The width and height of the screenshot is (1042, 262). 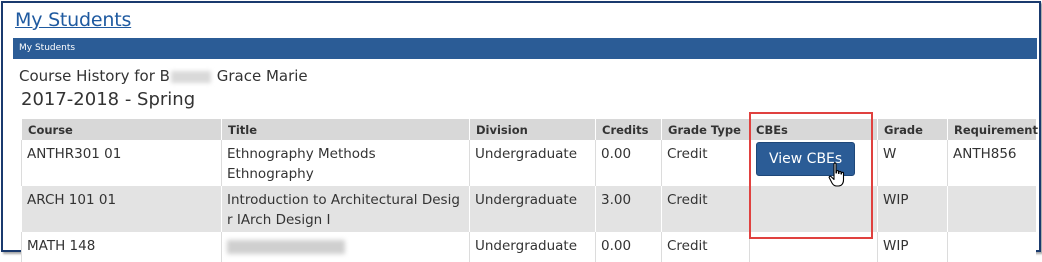 What do you see at coordinates (345, 163) in the screenshot?
I see `cell-title: Ethnography Methods Ethnography` at bounding box center [345, 163].